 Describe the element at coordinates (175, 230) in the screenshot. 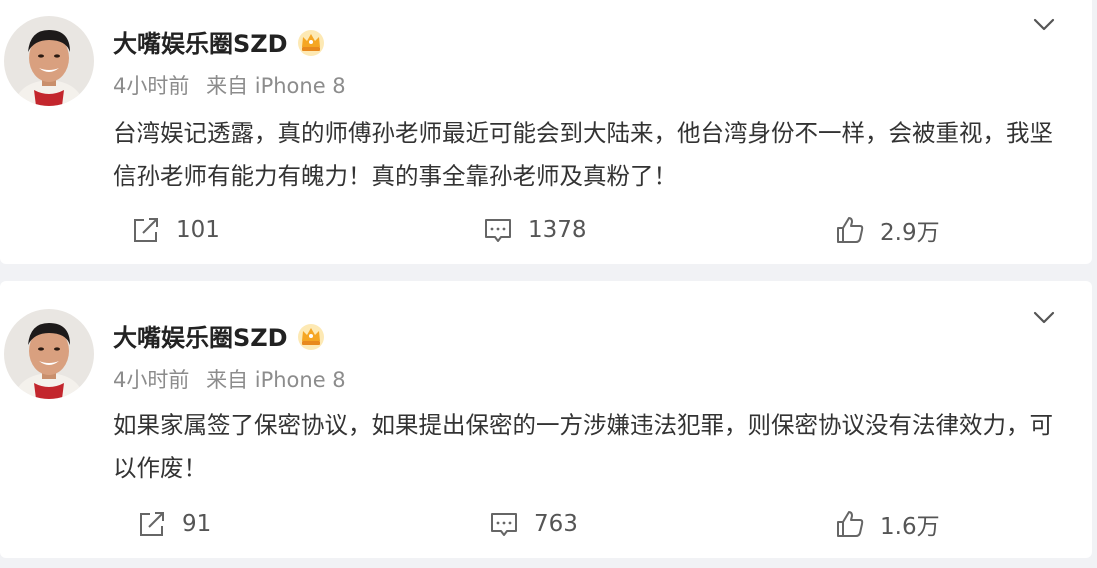

I see `repost-button: 101` at that location.